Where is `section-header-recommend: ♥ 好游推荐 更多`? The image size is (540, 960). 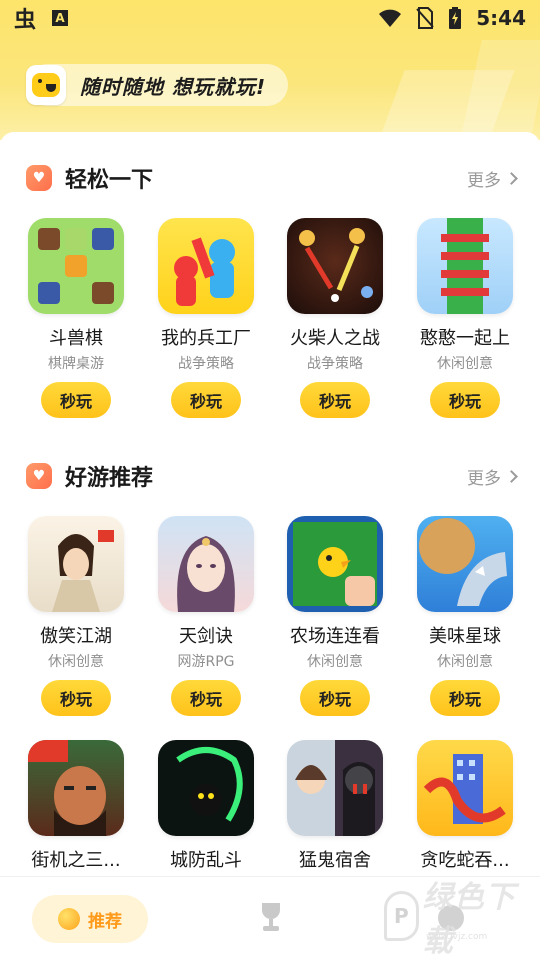 section-header-recommend: ♥ 好游推荐 更多 is located at coordinates (272, 476).